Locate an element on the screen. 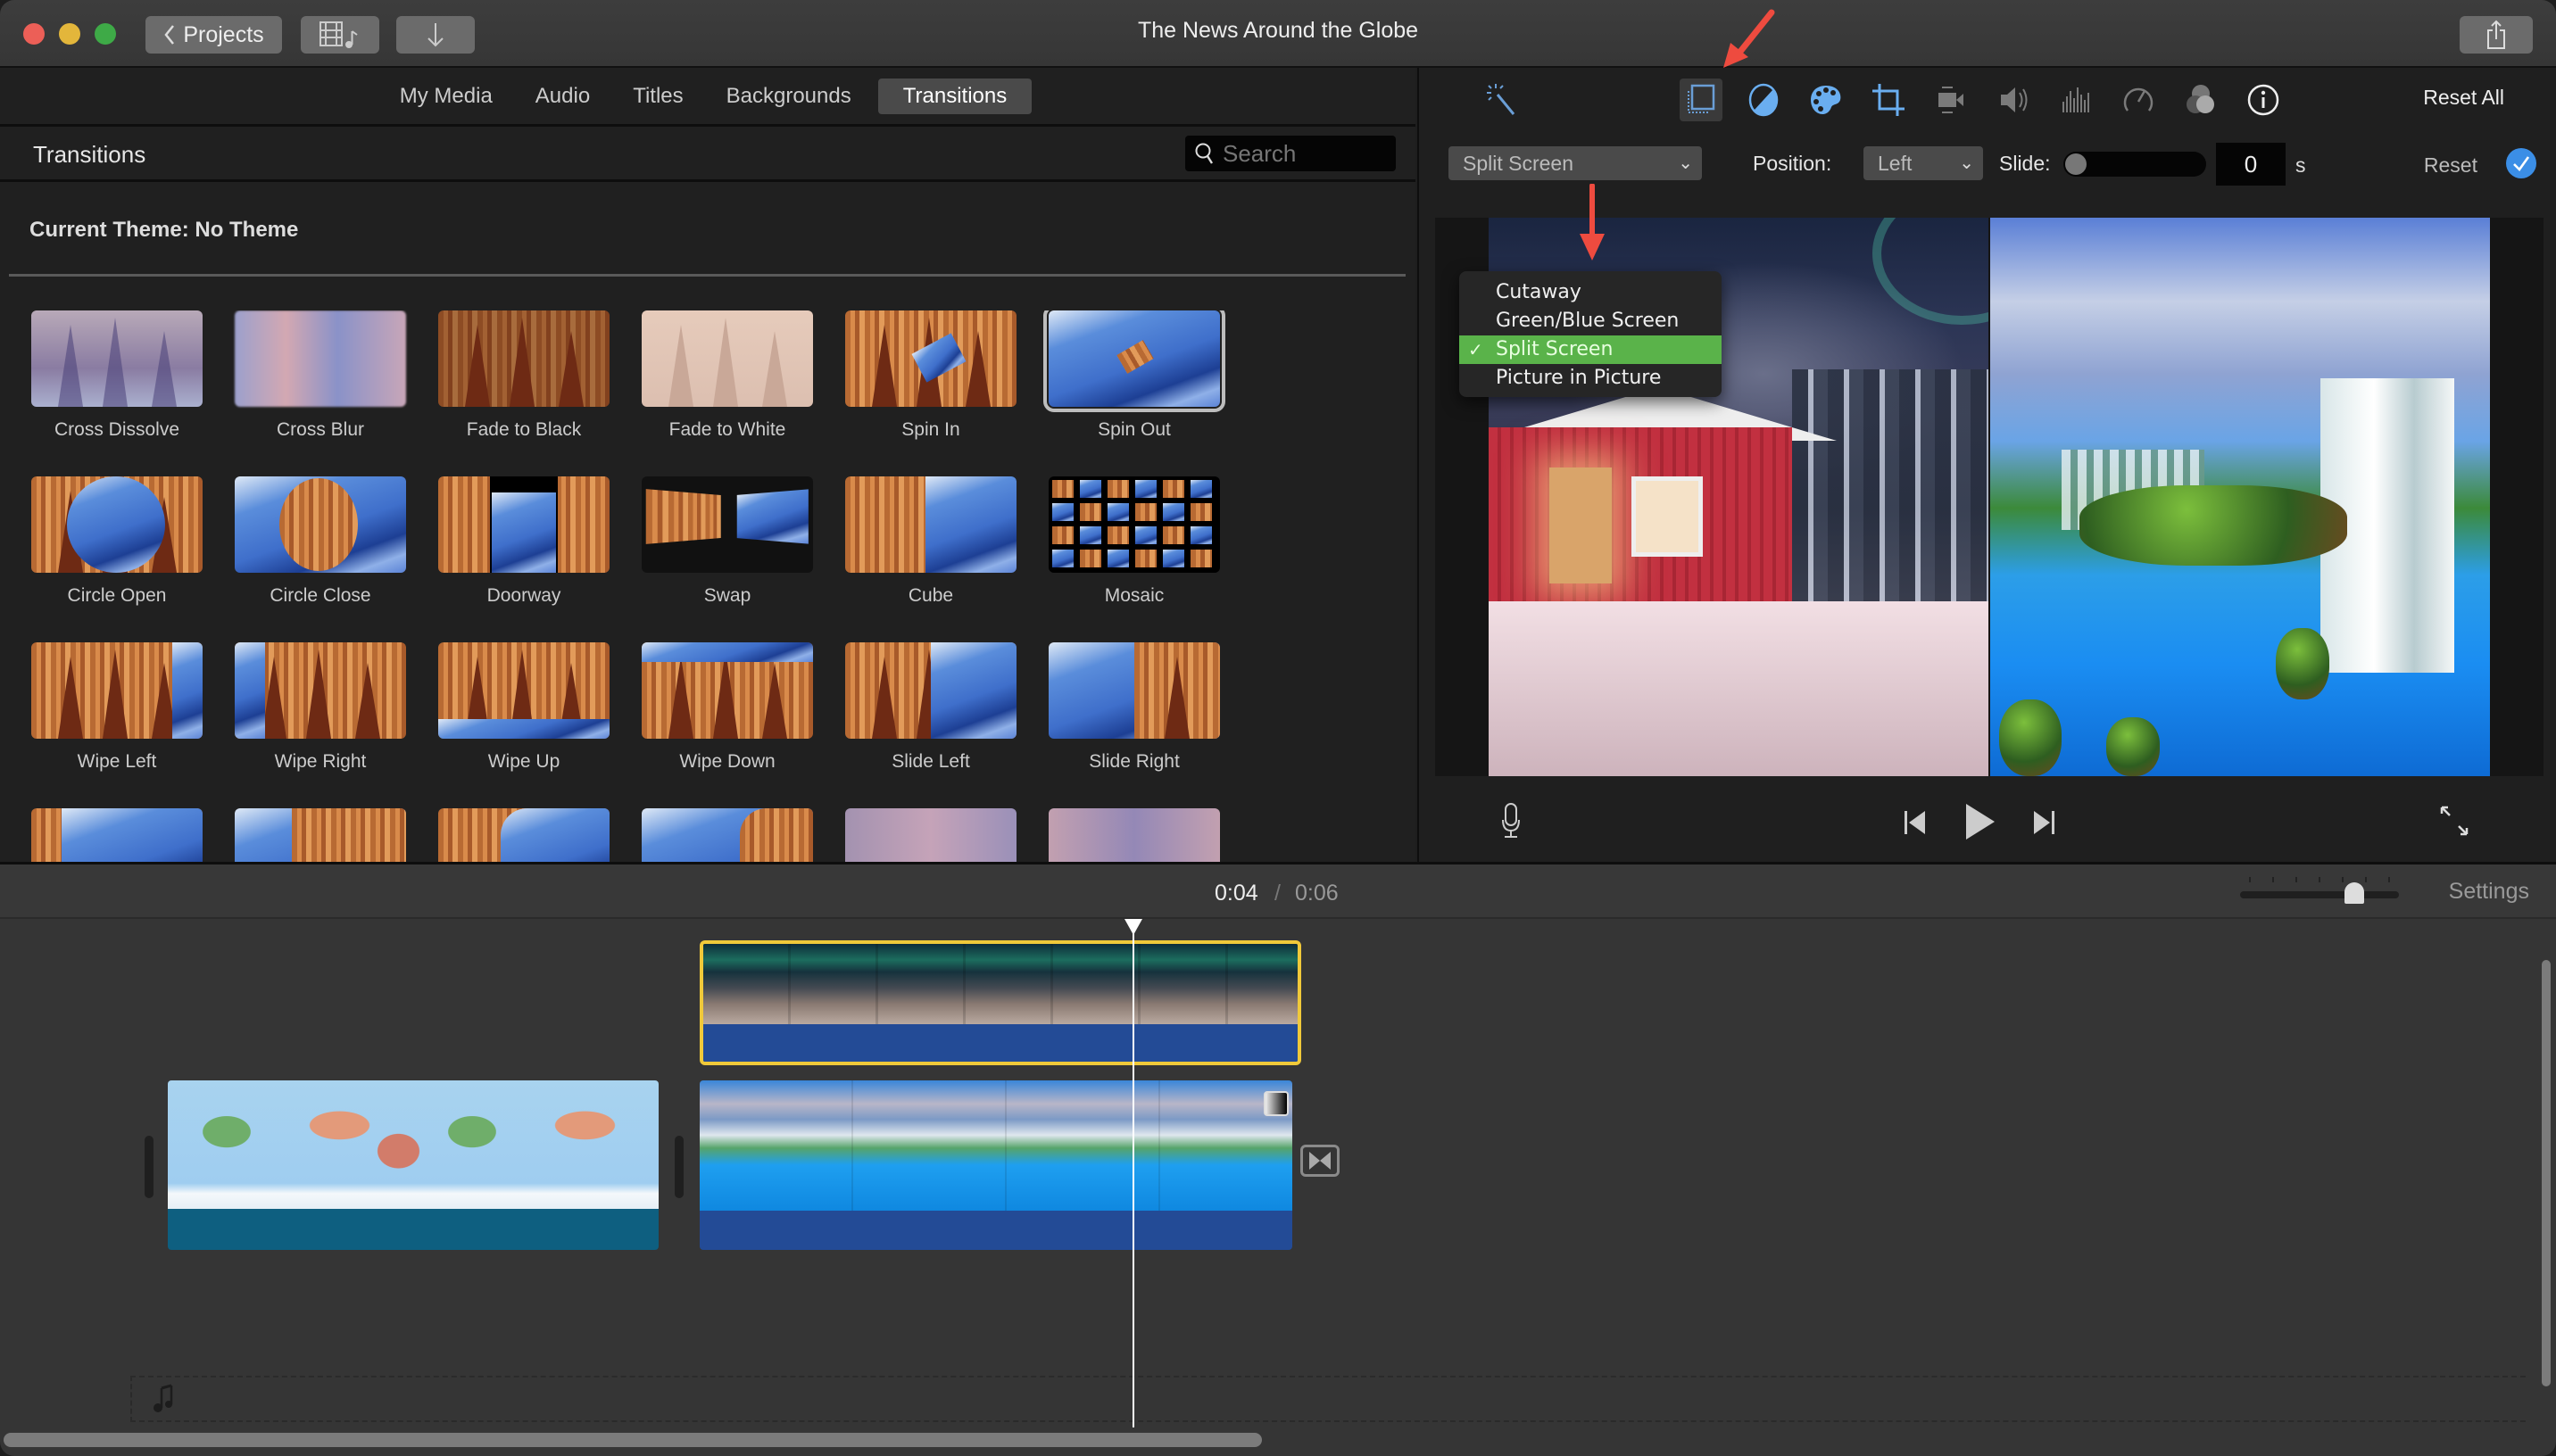 This screenshot has height=1456, width=2556. timeline-header: 0:04 / 0:06 Settings is located at coordinates (1278, 890).